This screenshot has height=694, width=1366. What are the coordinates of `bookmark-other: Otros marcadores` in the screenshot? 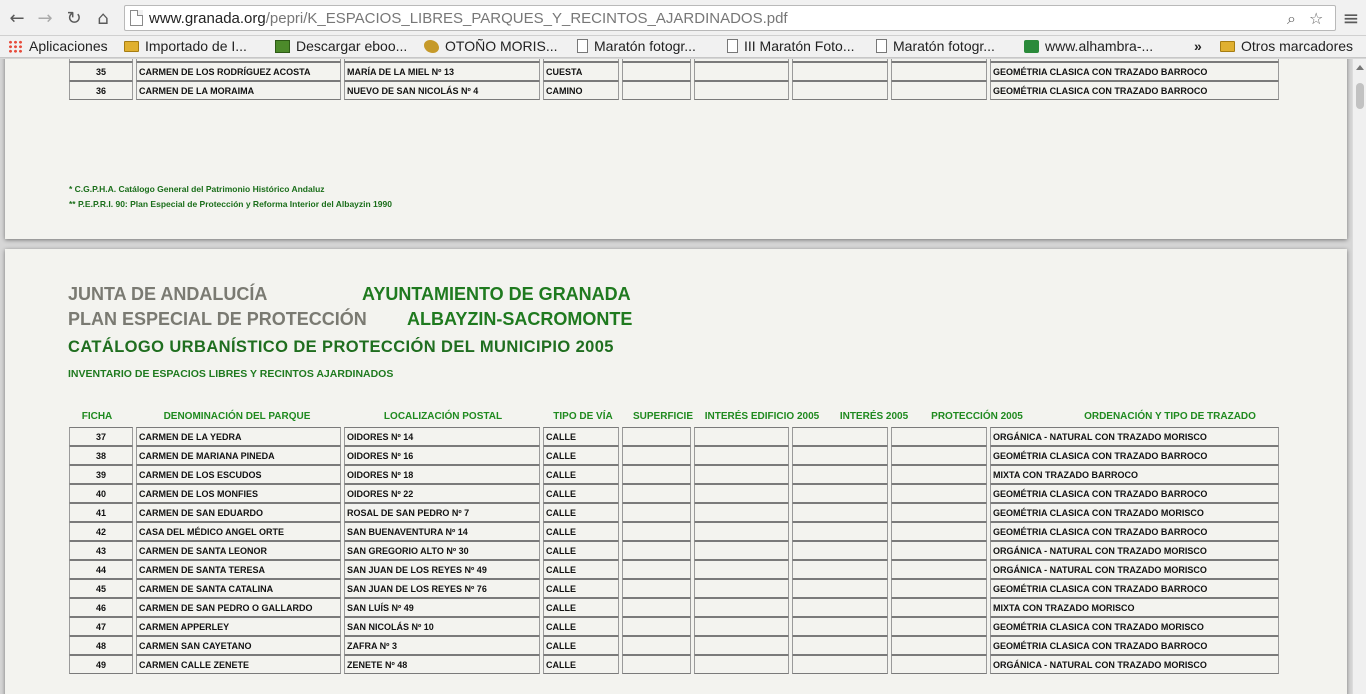 It's located at (1286, 46).